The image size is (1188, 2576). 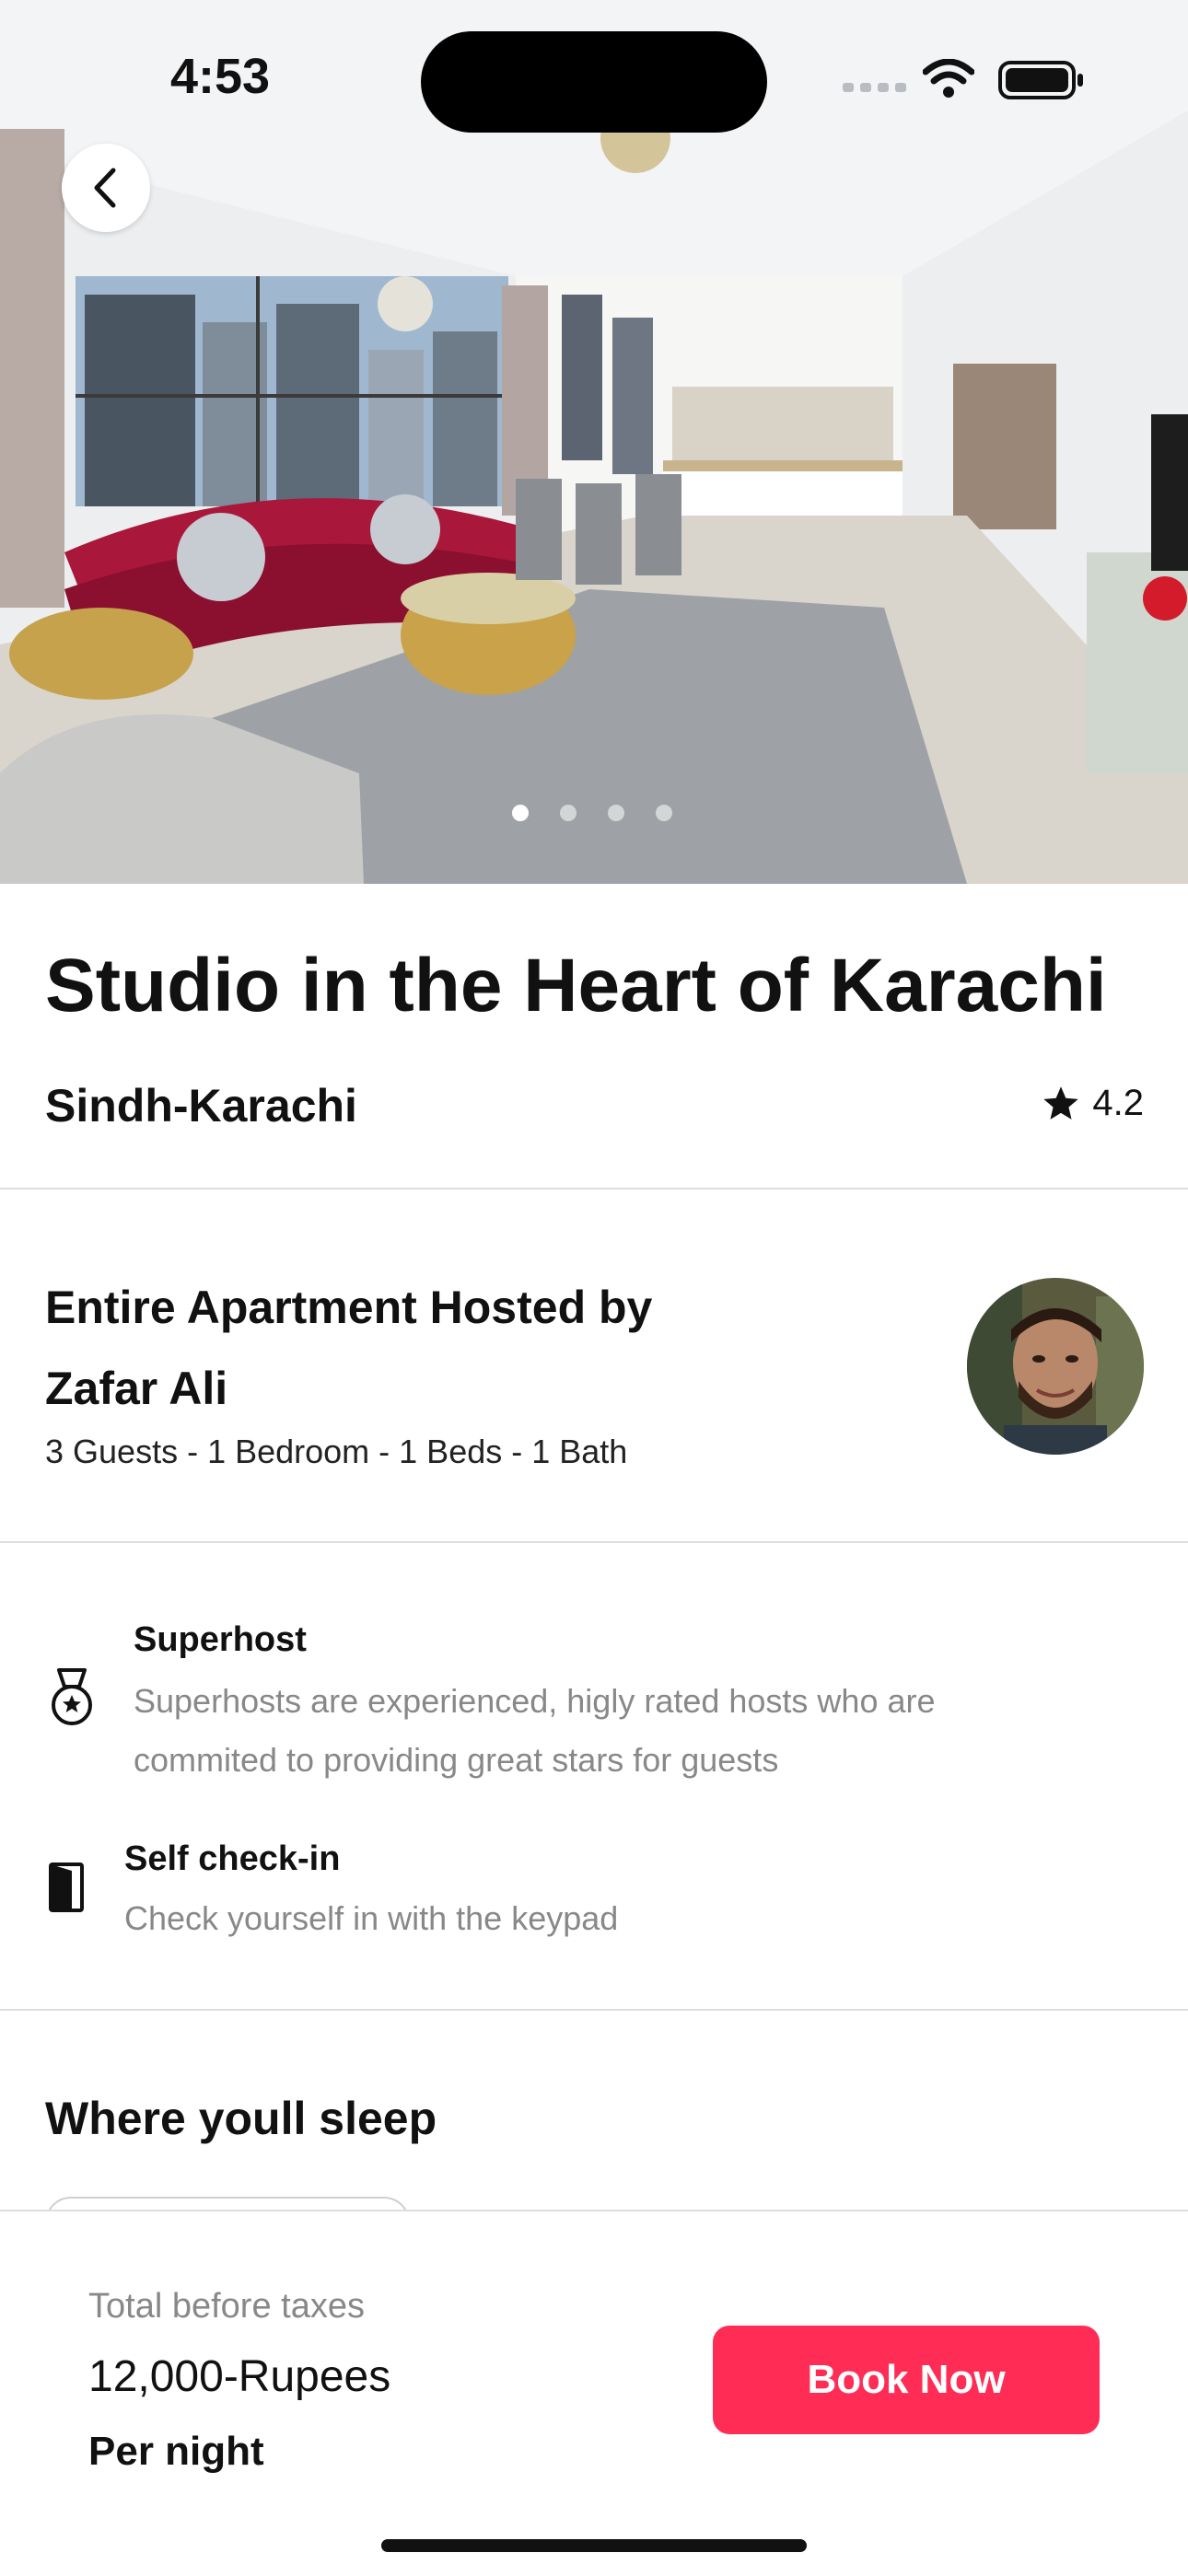 I want to click on status-bar: 4:53, so click(x=594, y=78).